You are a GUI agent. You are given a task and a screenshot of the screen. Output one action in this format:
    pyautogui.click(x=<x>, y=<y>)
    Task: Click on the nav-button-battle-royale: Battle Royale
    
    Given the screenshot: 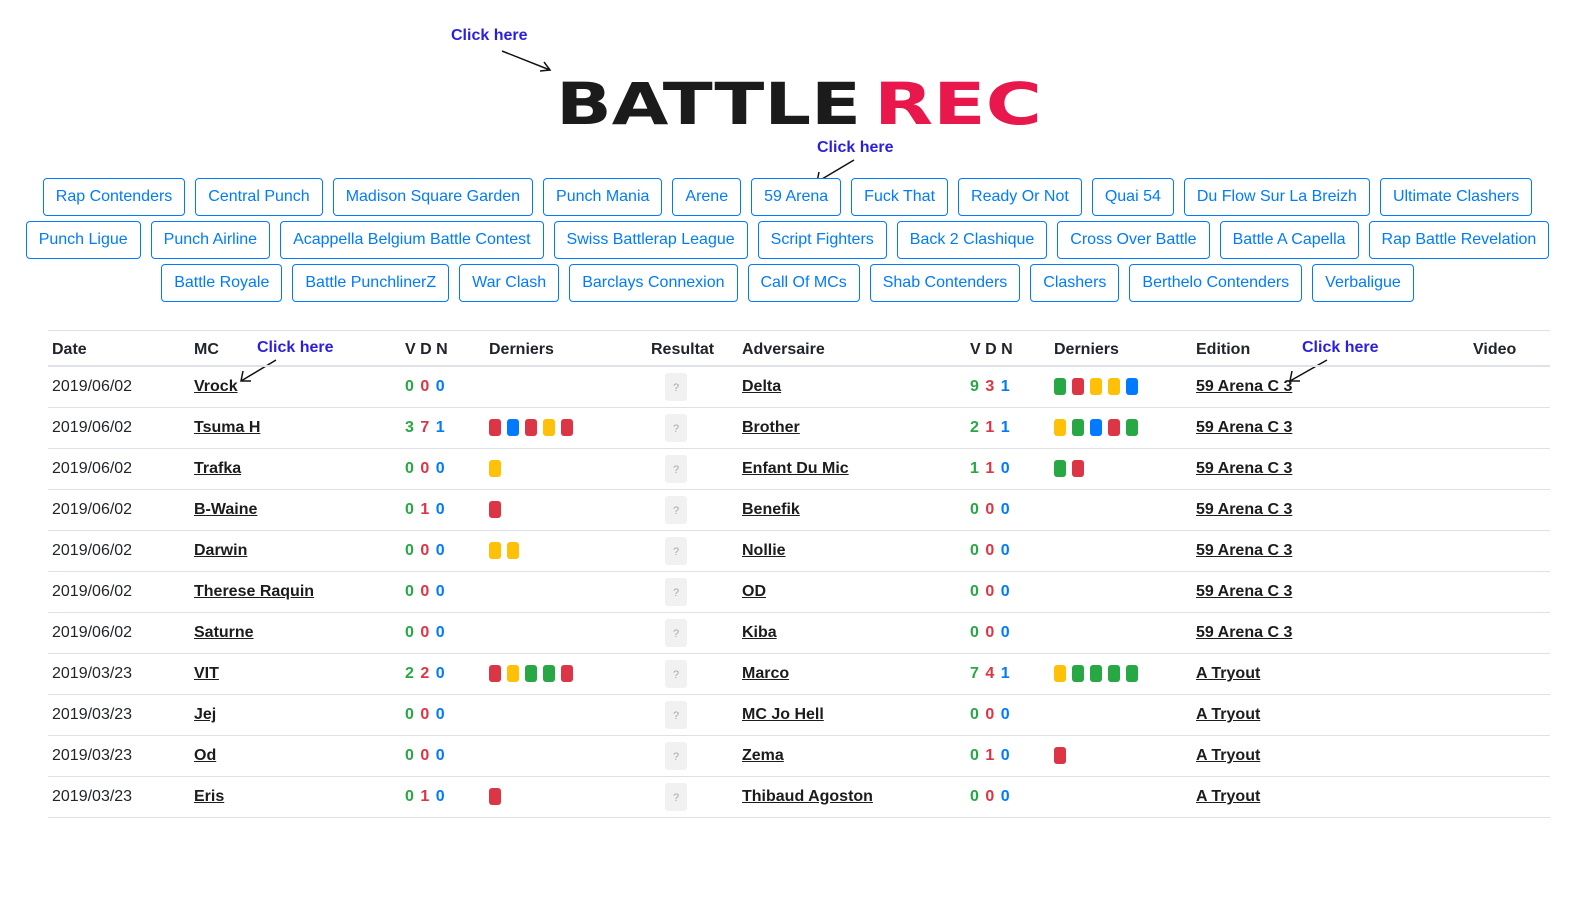 What is the action you would take?
    pyautogui.click(x=222, y=283)
    